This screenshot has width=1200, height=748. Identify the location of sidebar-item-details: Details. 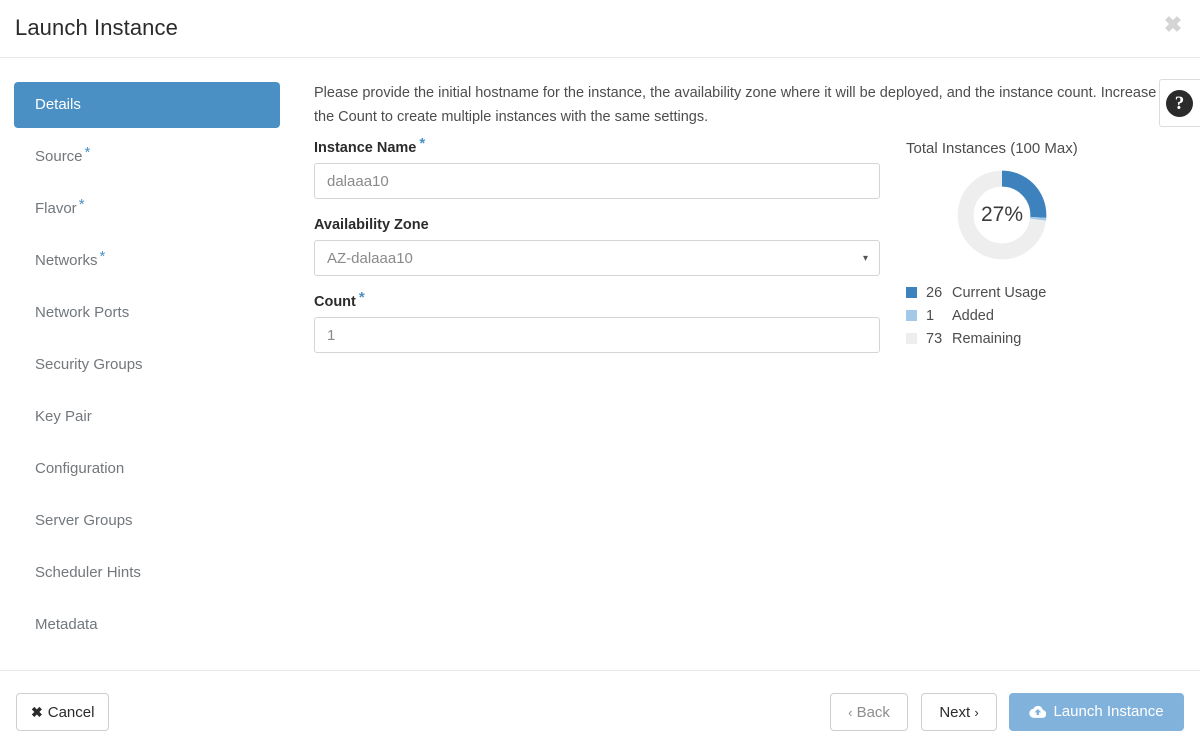
(147, 105).